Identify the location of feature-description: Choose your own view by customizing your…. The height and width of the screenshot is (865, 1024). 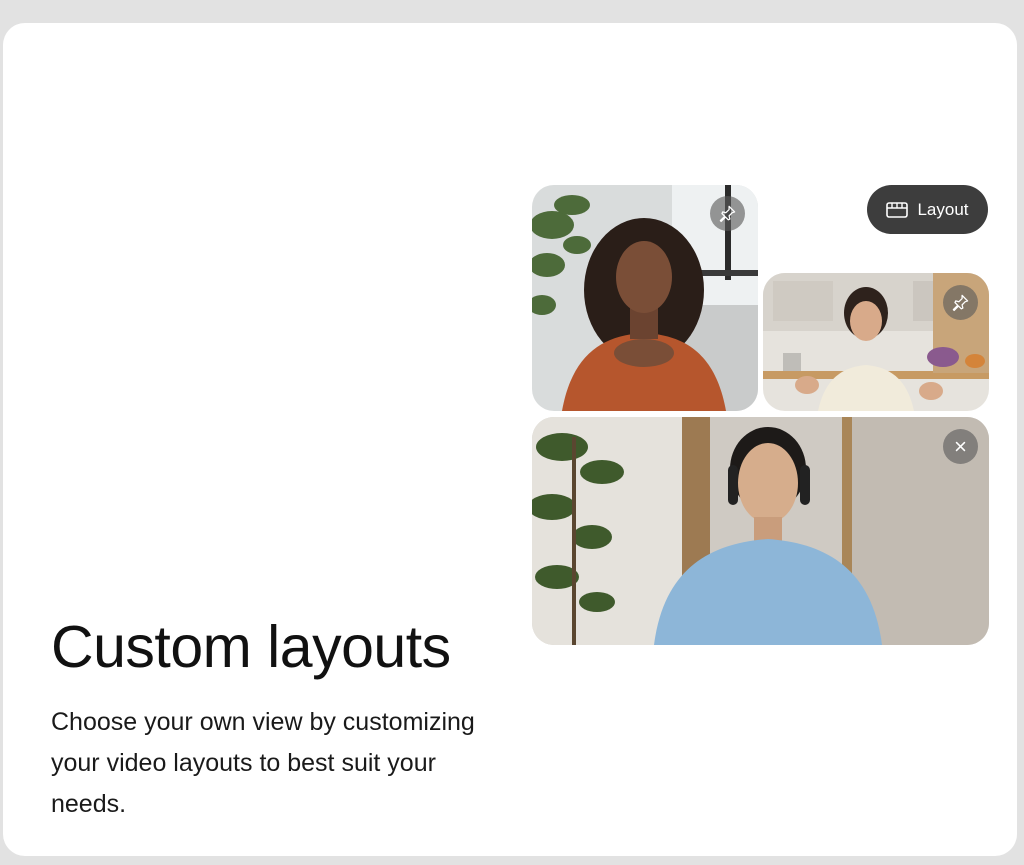
(263, 763).